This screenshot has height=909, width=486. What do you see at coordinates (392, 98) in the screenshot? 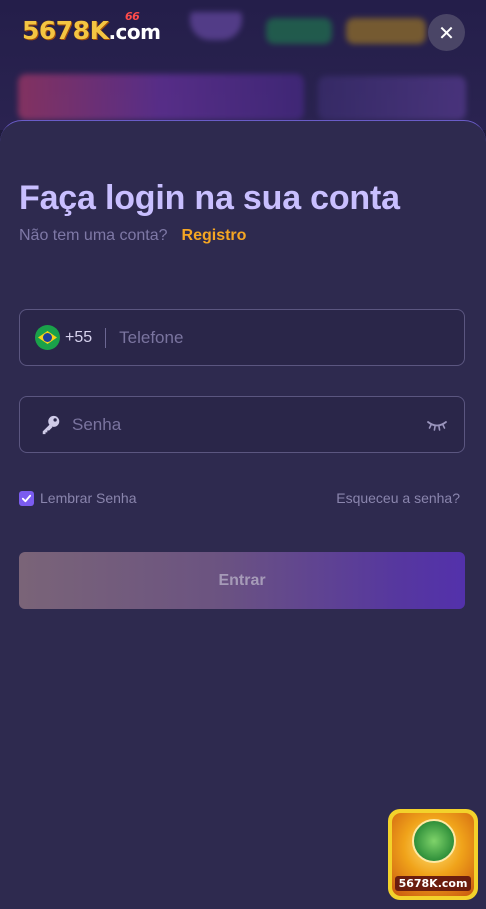
I see `background-blurred-banner-secondary` at bounding box center [392, 98].